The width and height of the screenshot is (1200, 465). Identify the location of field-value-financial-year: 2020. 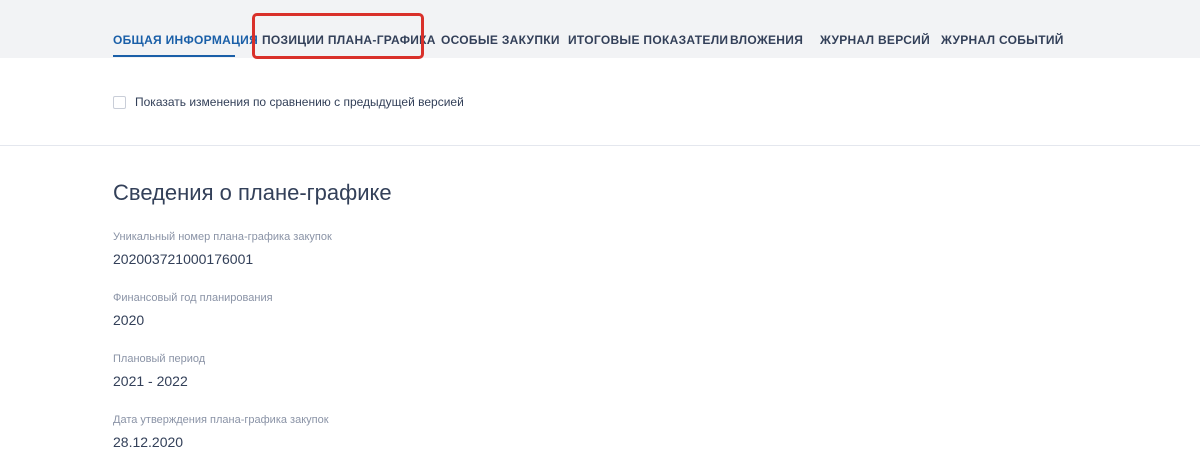
(129, 320).